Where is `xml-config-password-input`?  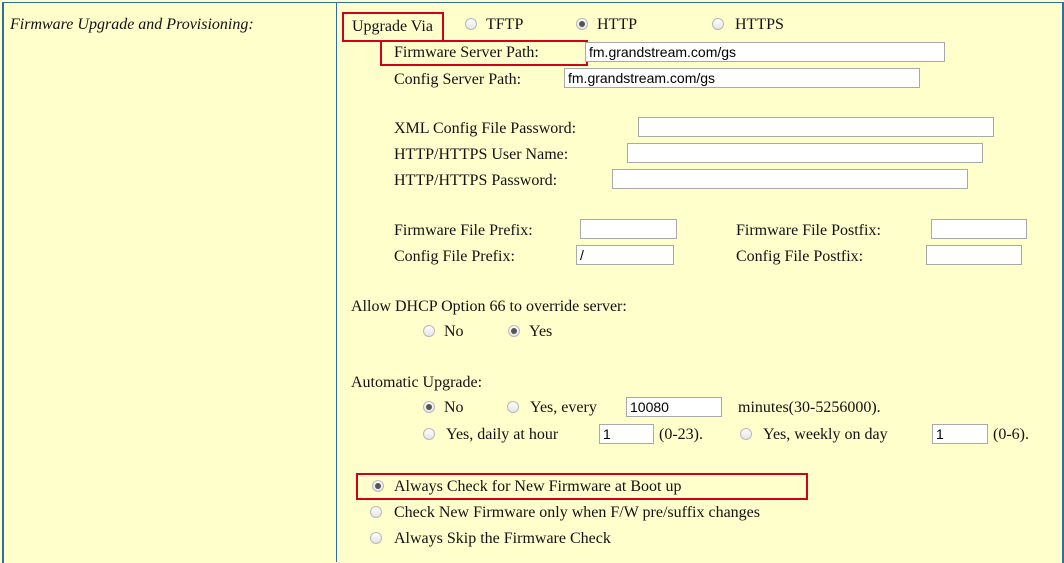 xml-config-password-input is located at coordinates (816, 127).